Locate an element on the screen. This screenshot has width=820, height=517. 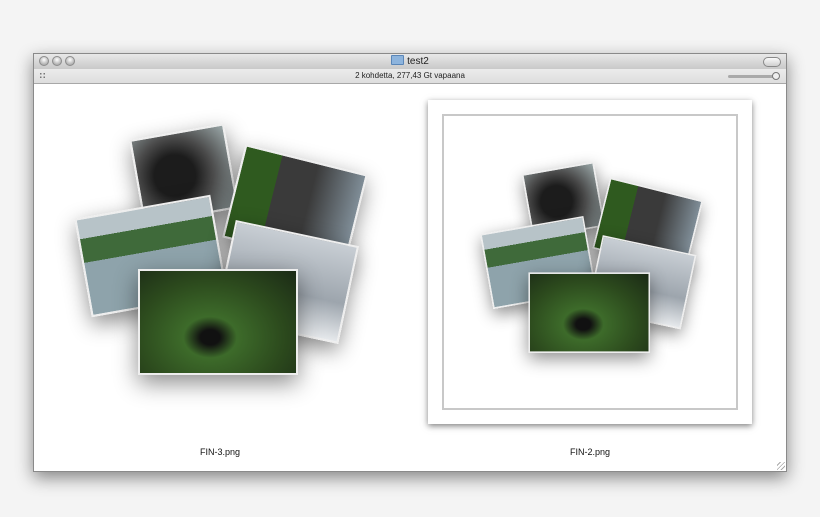
grid-icon is located at coordinates (42, 75).